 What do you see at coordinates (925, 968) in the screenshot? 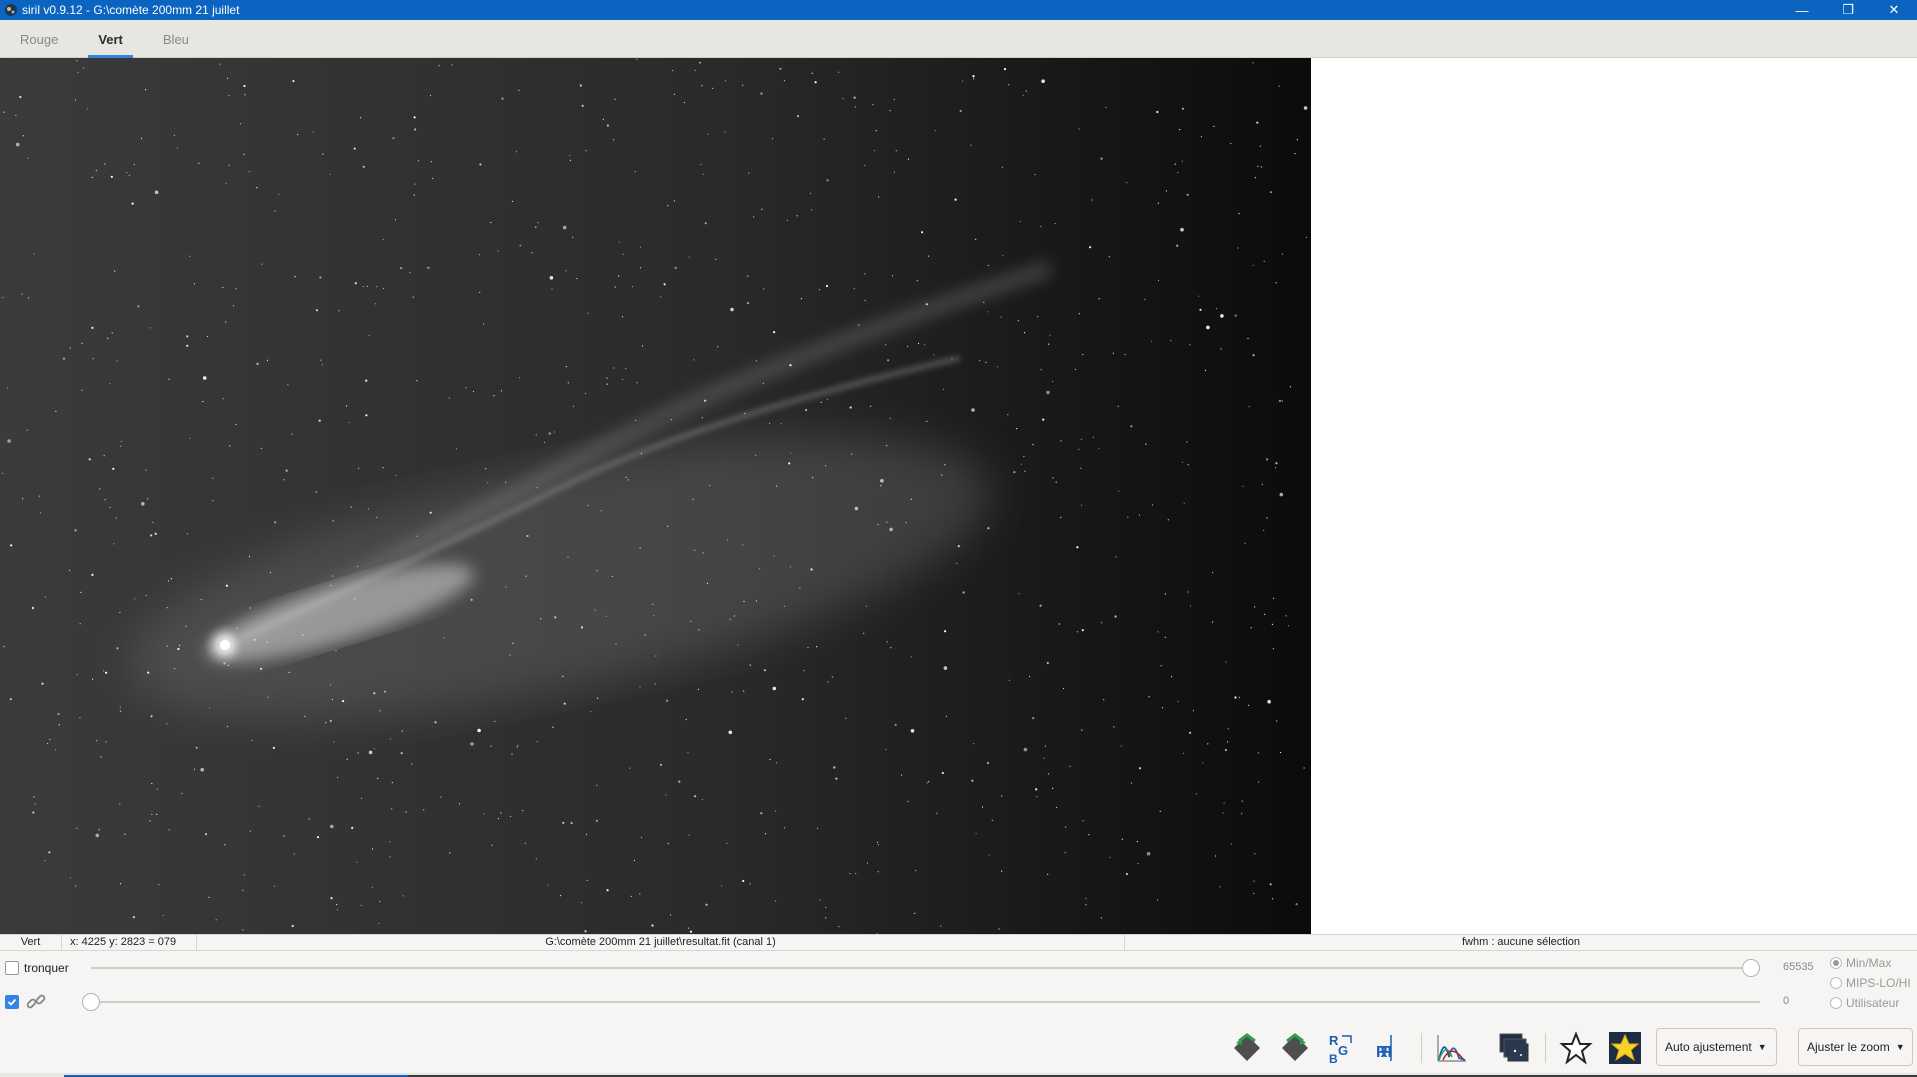
I see `high-slider-track` at bounding box center [925, 968].